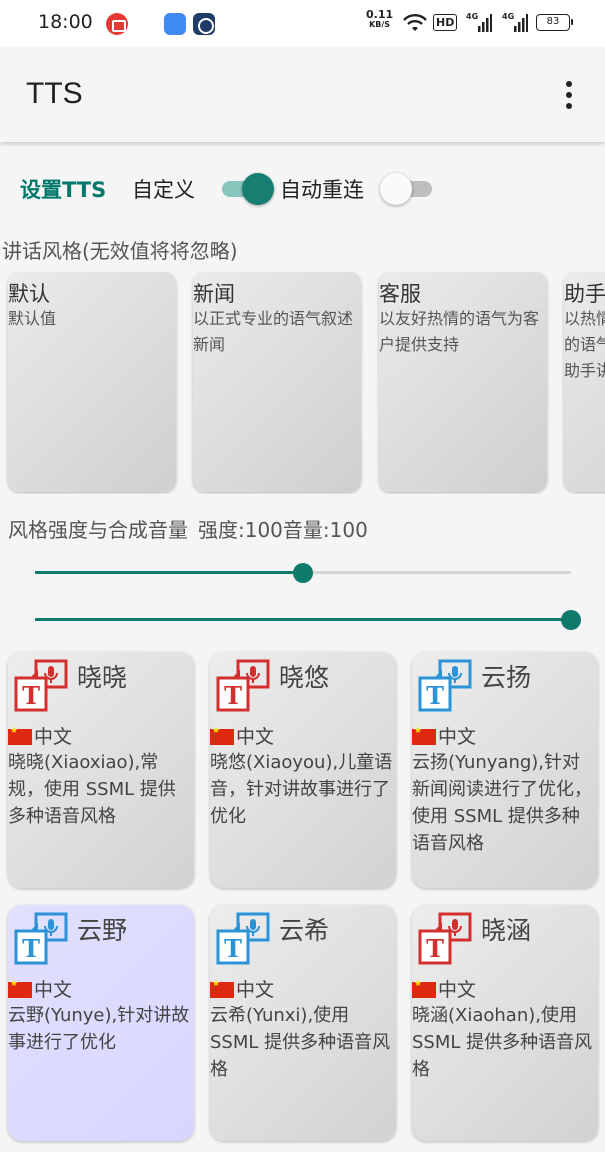  Describe the element at coordinates (407, 188) in the screenshot. I see `auto-reconnect-switch` at that location.